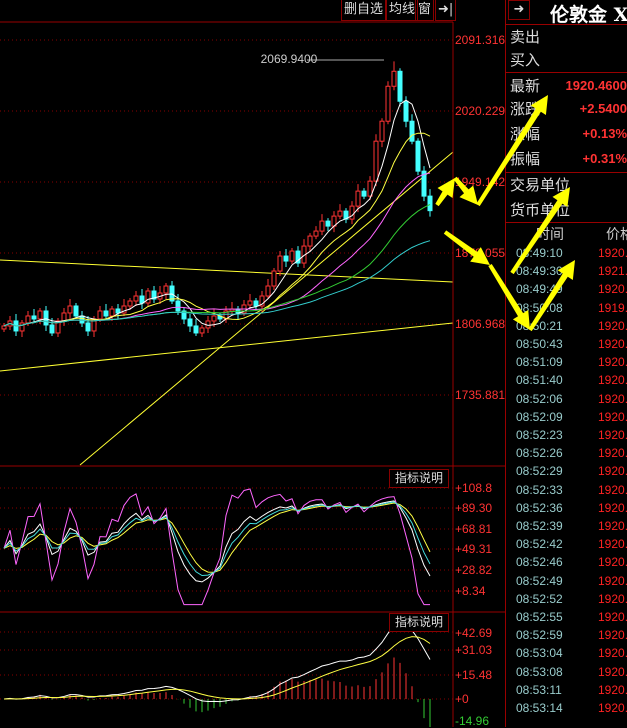 The image size is (627, 728). I want to click on col-time: 时间, so click(550, 235).